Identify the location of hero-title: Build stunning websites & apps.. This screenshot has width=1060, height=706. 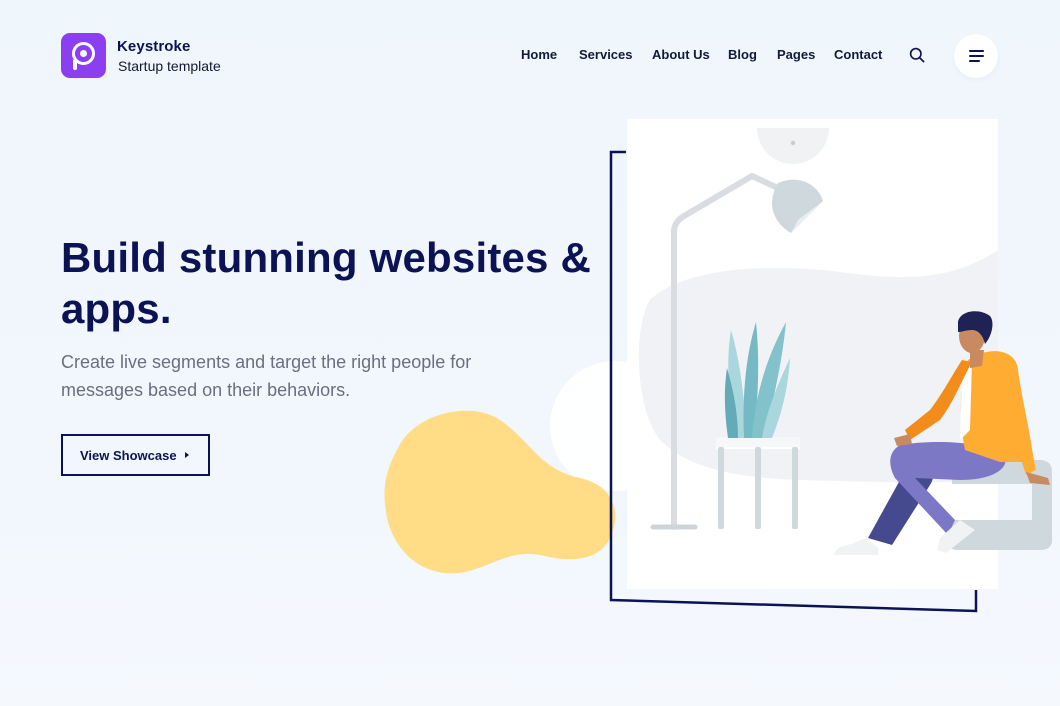
(331, 283).